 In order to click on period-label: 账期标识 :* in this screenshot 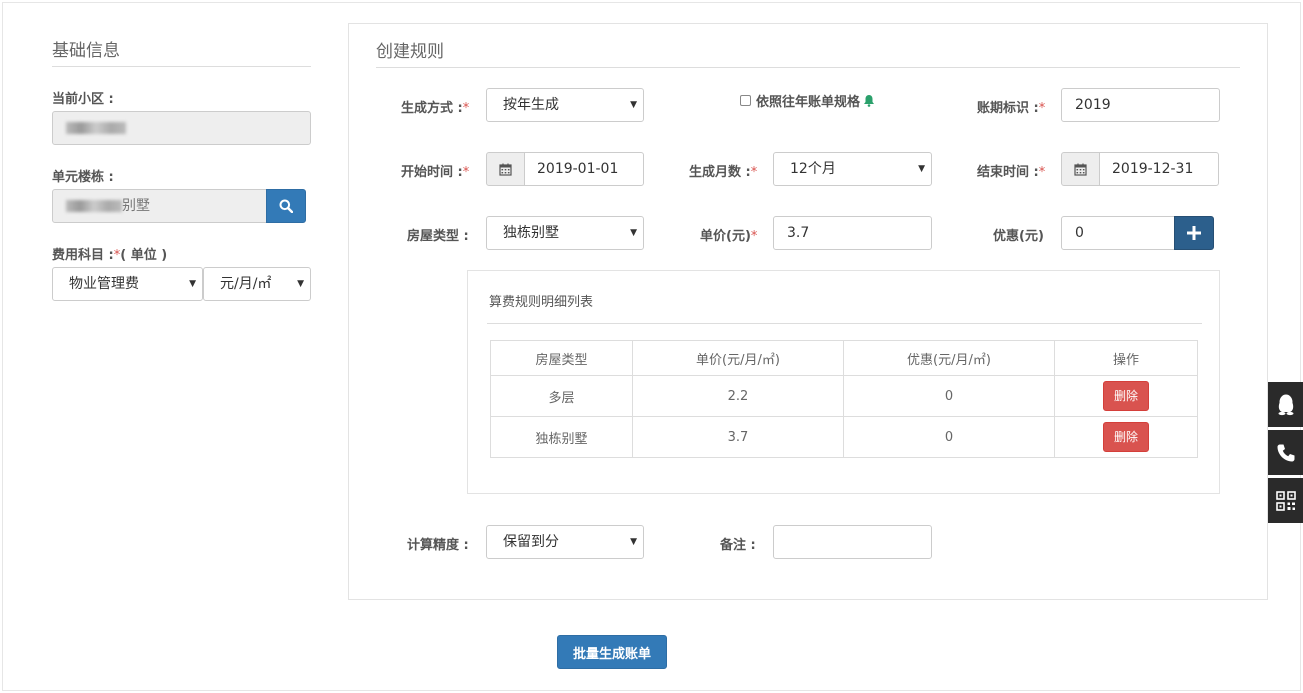, I will do `click(1011, 106)`.